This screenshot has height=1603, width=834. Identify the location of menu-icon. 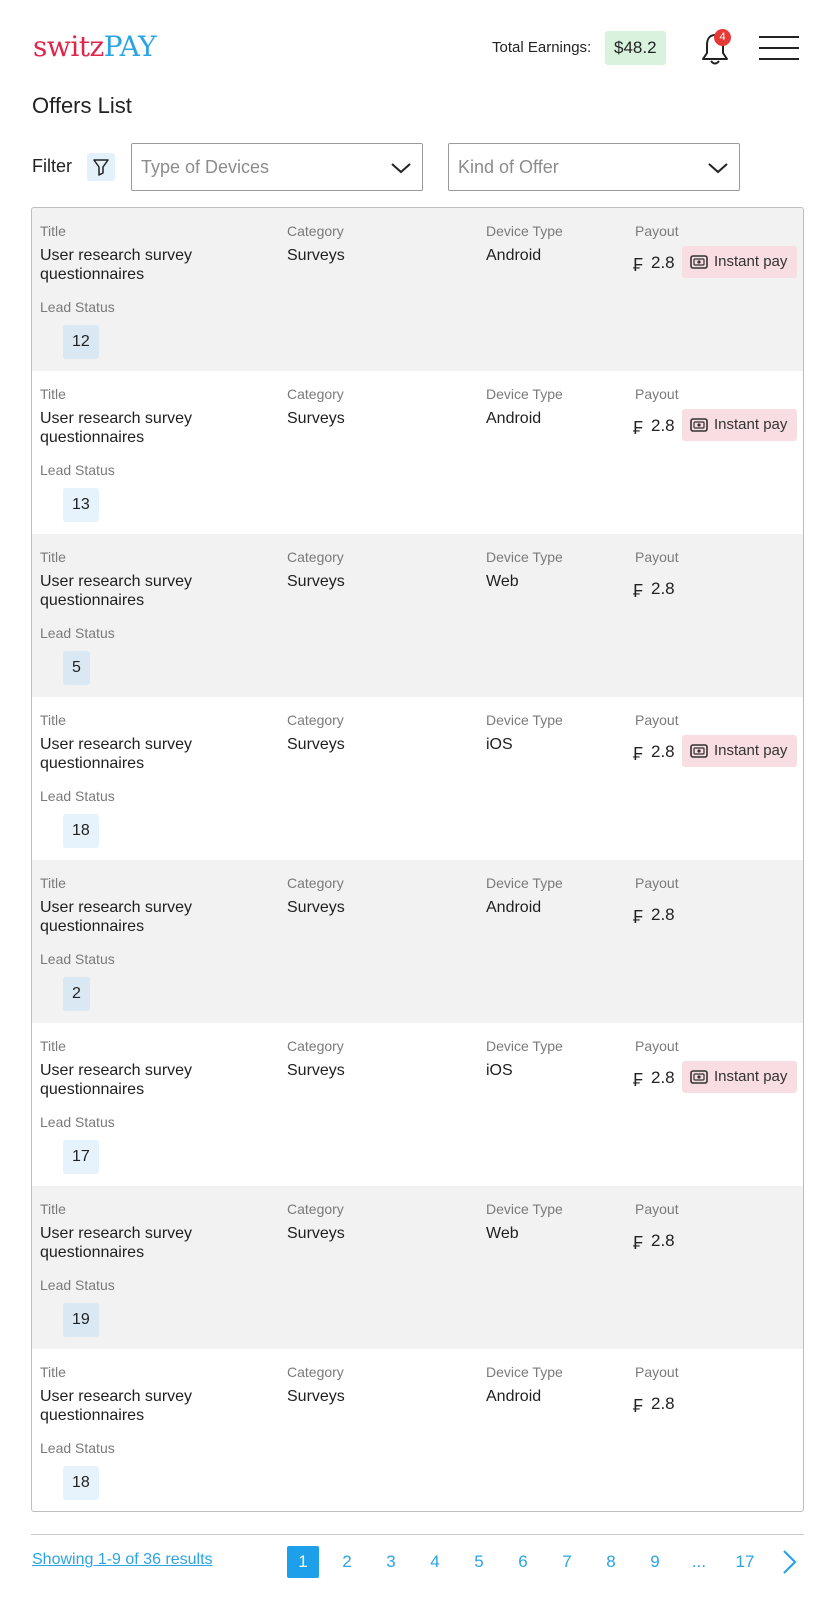
(779, 48).